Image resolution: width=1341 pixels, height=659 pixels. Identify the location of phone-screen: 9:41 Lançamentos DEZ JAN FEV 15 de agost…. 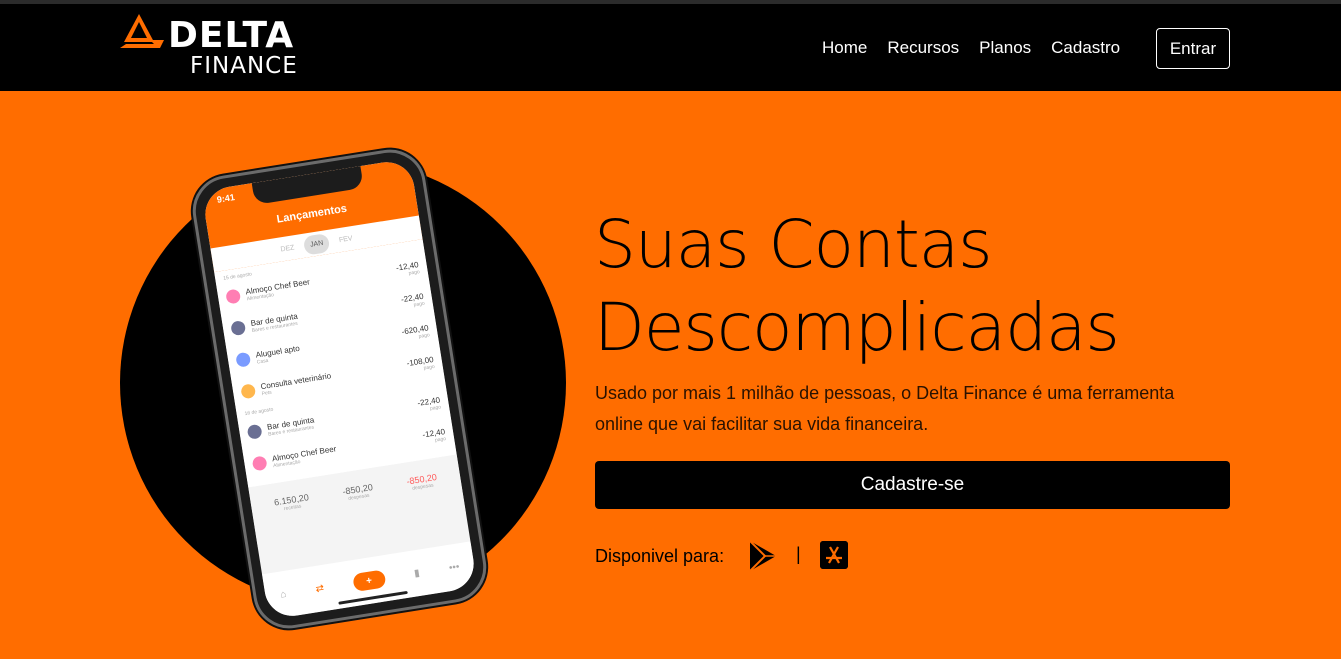
(339, 389).